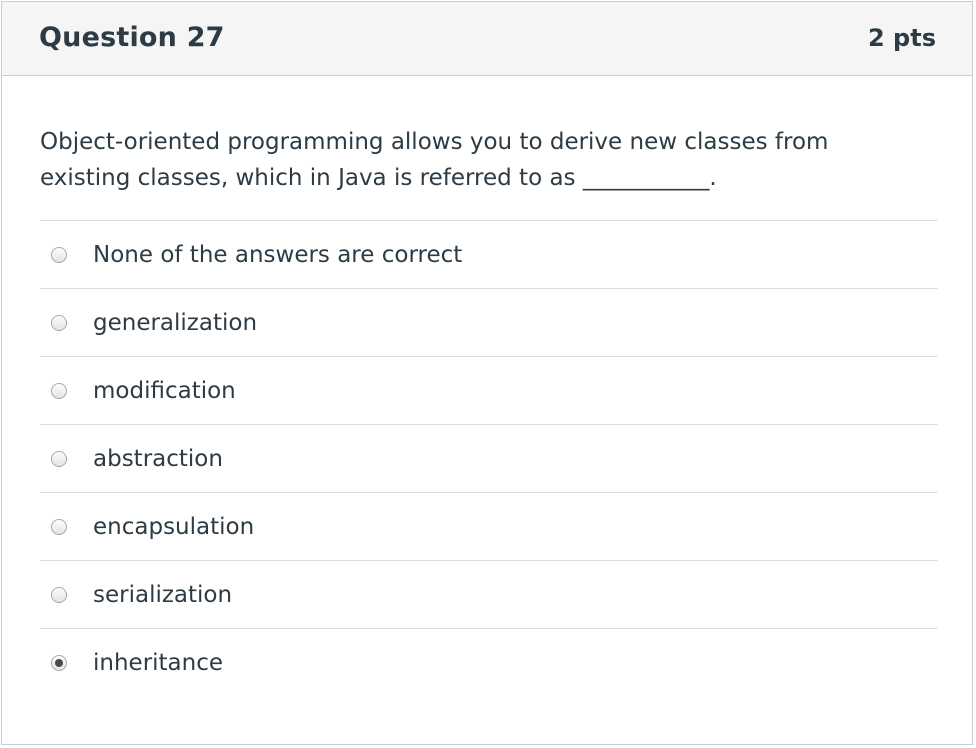 The height and width of the screenshot is (748, 976). What do you see at coordinates (489, 323) in the screenshot?
I see `answer-option: generalization` at bounding box center [489, 323].